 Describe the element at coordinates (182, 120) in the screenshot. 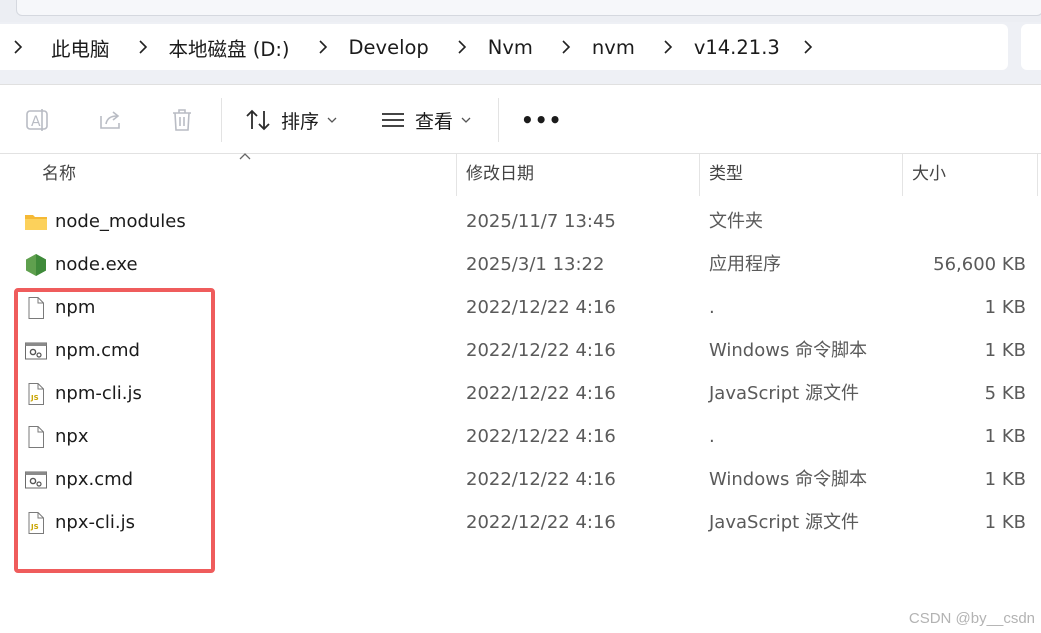

I see `delete-icon` at that location.